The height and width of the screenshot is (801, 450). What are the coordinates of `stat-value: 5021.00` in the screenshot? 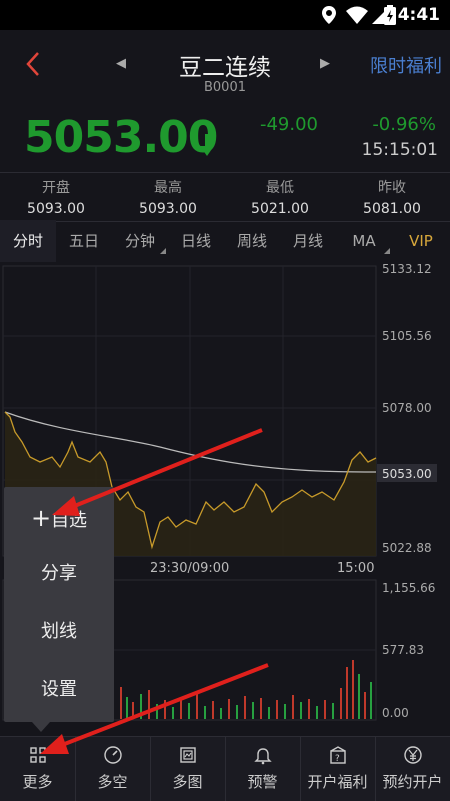 It's located at (280, 209).